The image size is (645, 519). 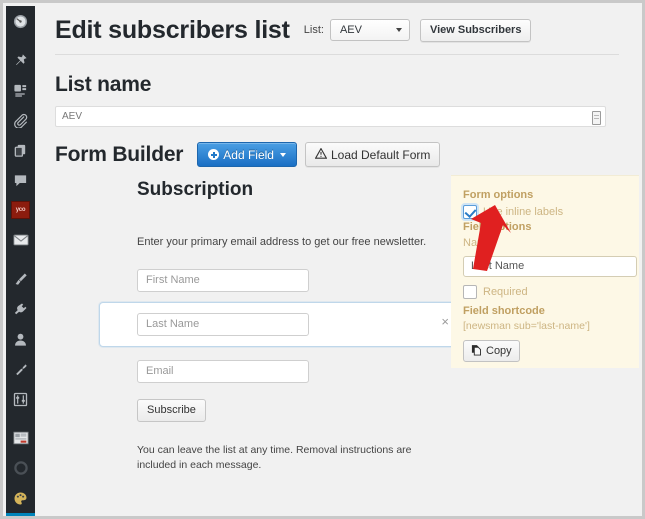 I want to click on sidebar-item-users, so click(x=20, y=339).